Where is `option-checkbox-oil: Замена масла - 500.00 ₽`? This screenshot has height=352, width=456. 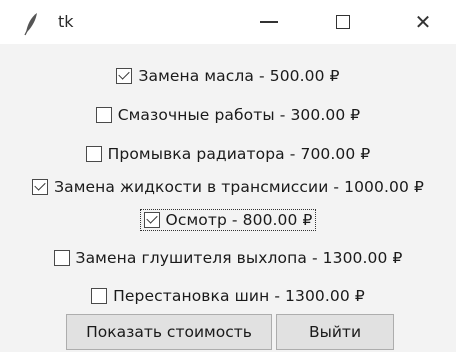 option-checkbox-oil: Замена масла - 500.00 ₽ is located at coordinates (227, 76).